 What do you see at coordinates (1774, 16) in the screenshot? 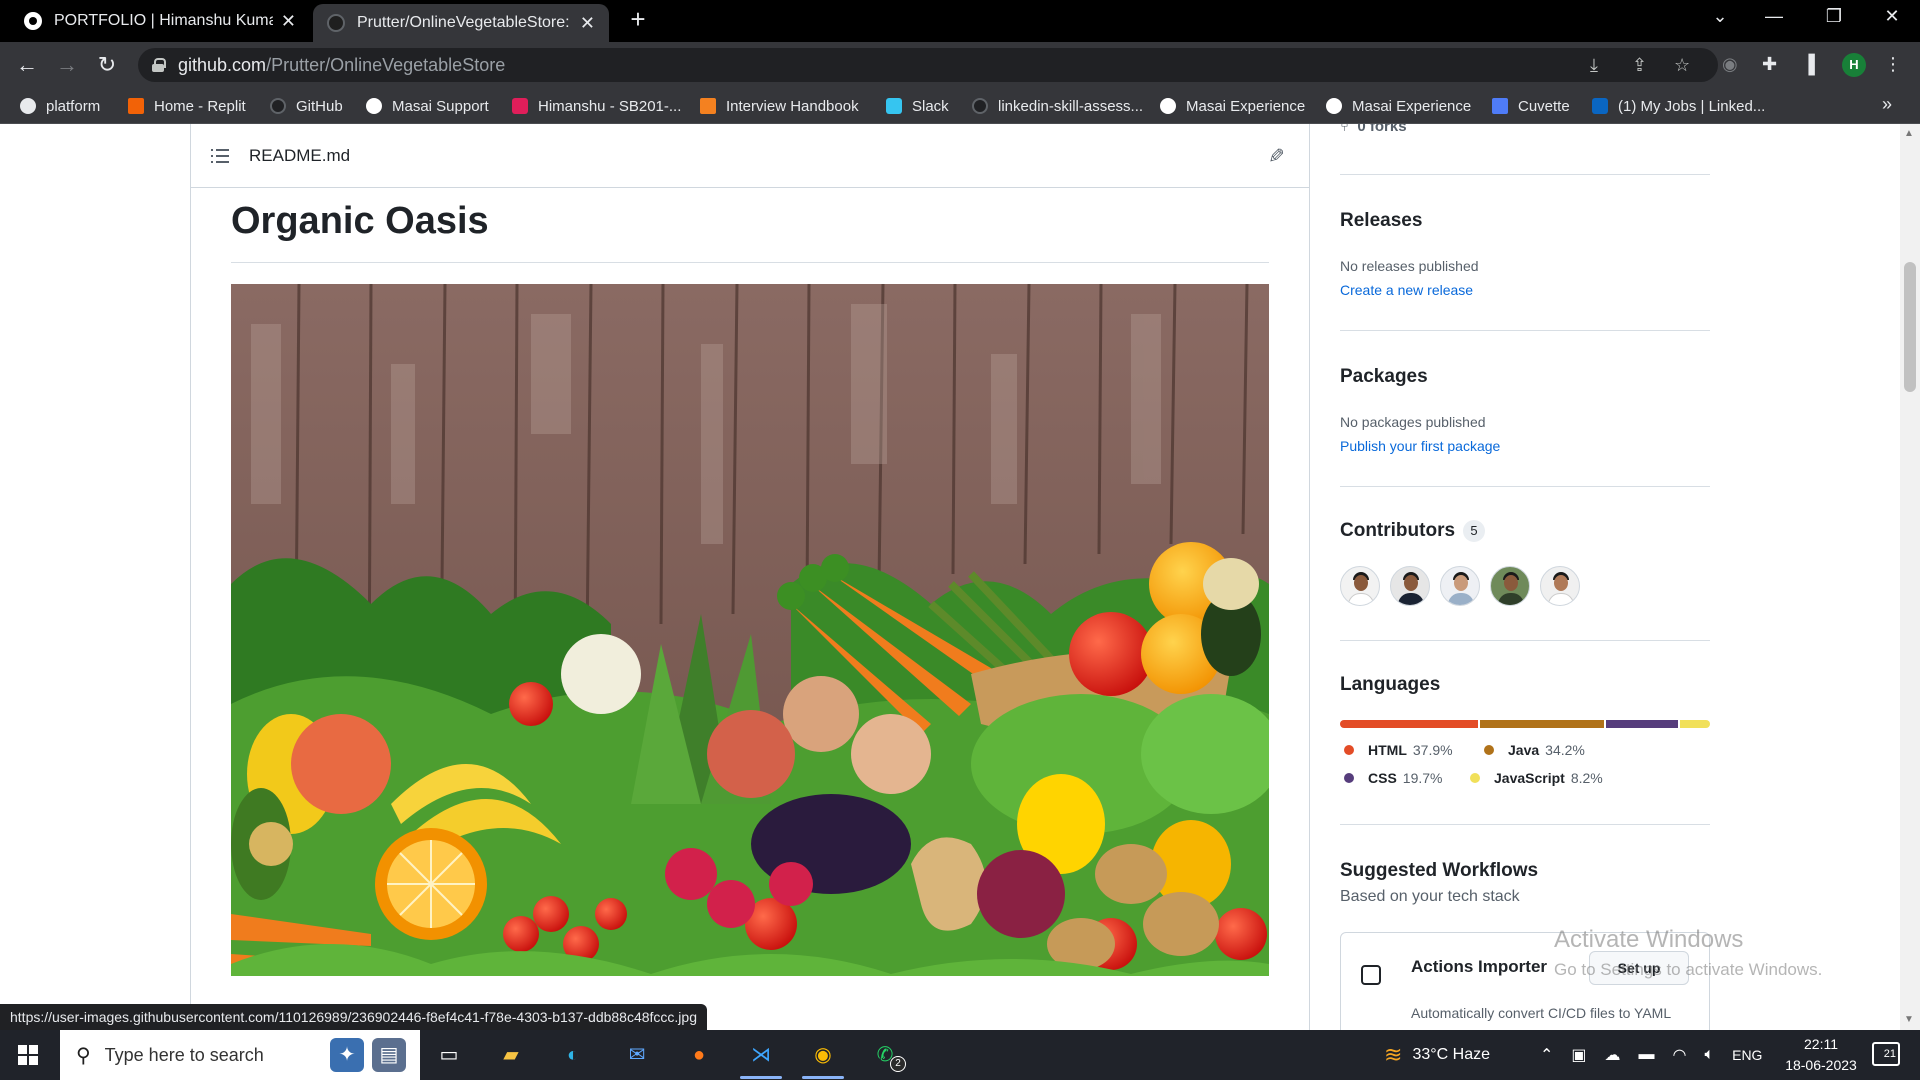
I see `minimize-button: —` at bounding box center [1774, 16].